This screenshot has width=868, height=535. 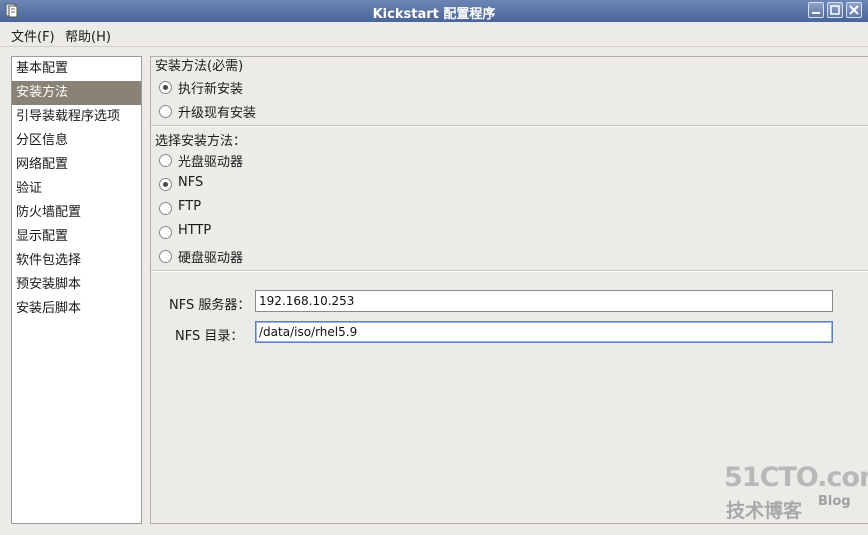 What do you see at coordinates (796, 477) in the screenshot?
I see `watermark-logo: 51CTO.com` at bounding box center [796, 477].